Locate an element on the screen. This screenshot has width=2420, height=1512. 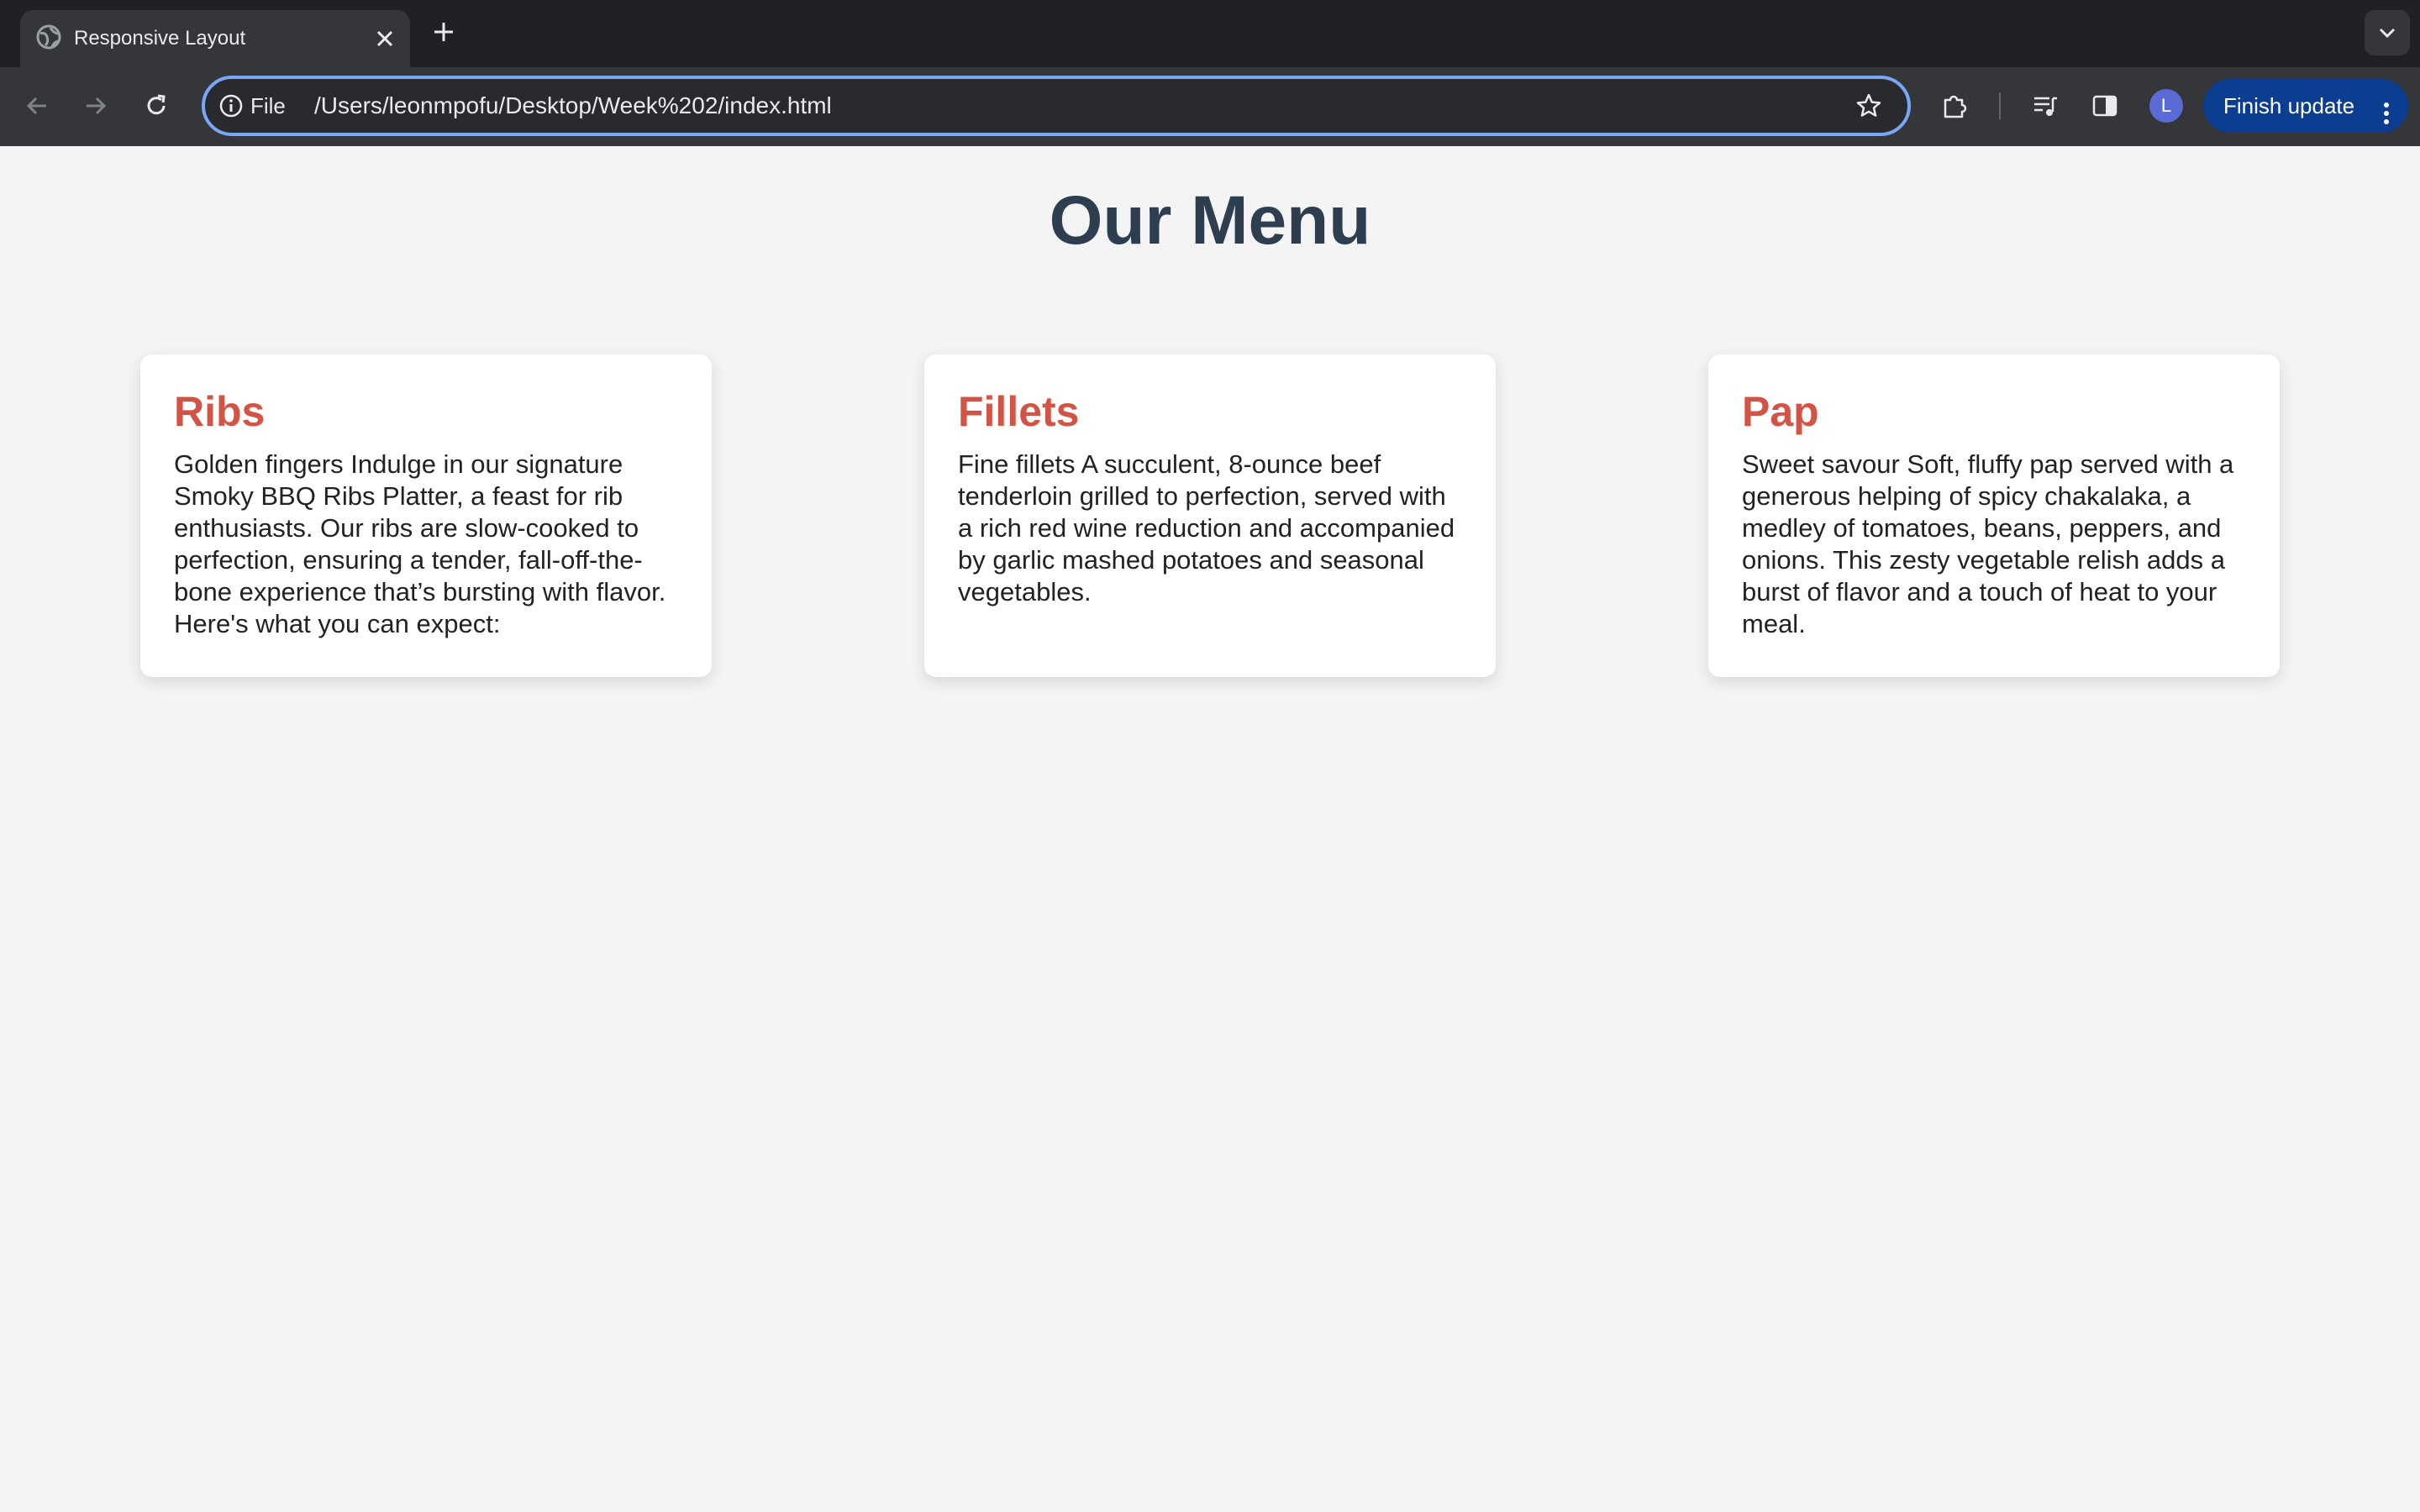
globe-icon is located at coordinates (49, 37).